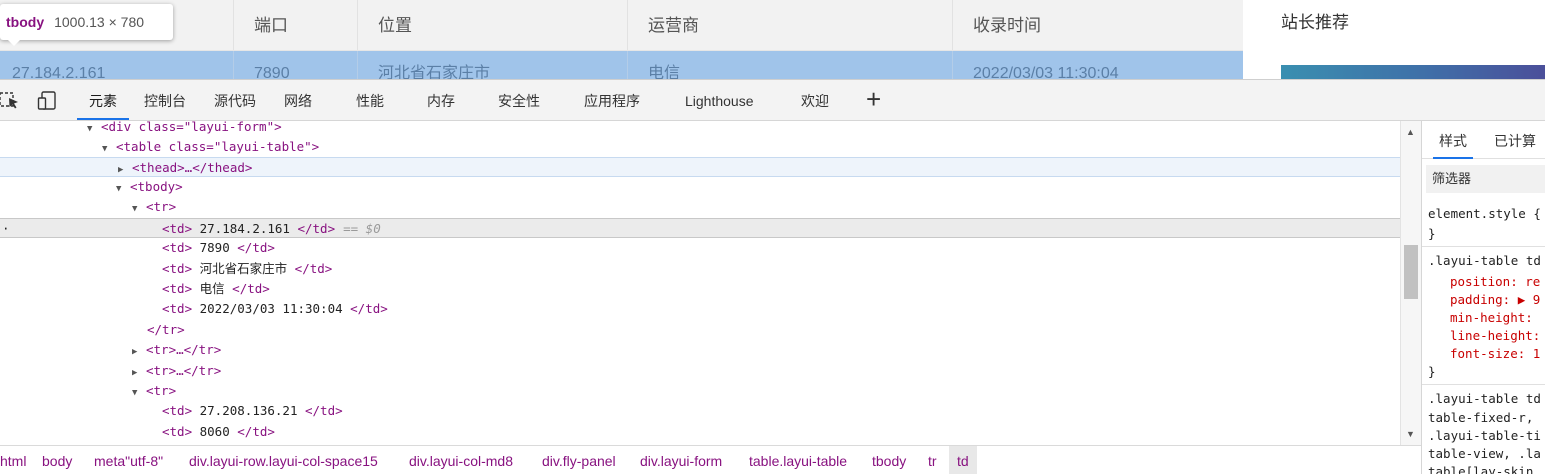  I want to click on breadcrumb-item-tbody: tbody, so click(889, 460).